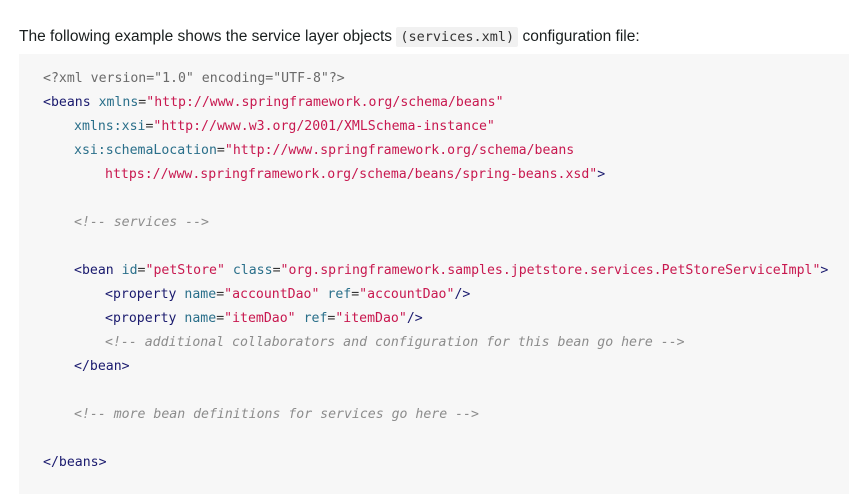 The height and width of the screenshot is (494, 849). What do you see at coordinates (272, 294) in the screenshot?
I see `value-name-account: "accountDao"` at bounding box center [272, 294].